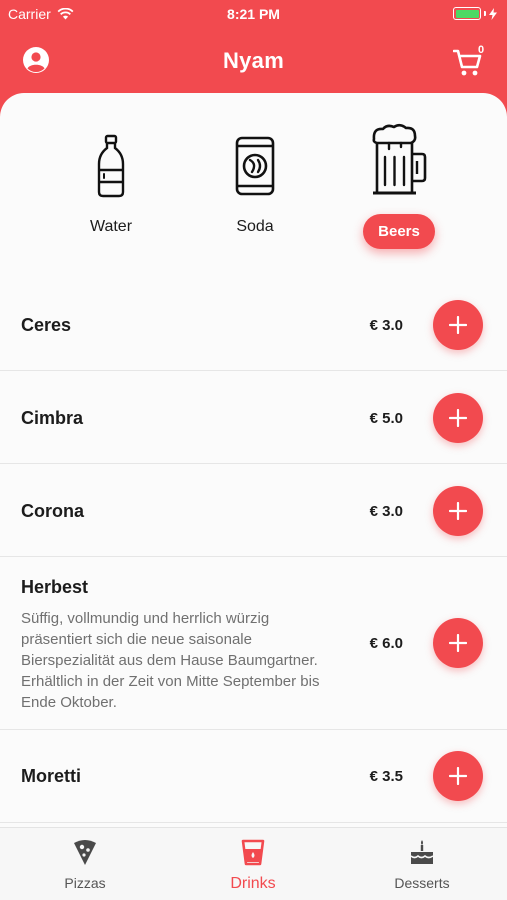  What do you see at coordinates (386, 776) in the screenshot?
I see `product-price: € 3.5` at bounding box center [386, 776].